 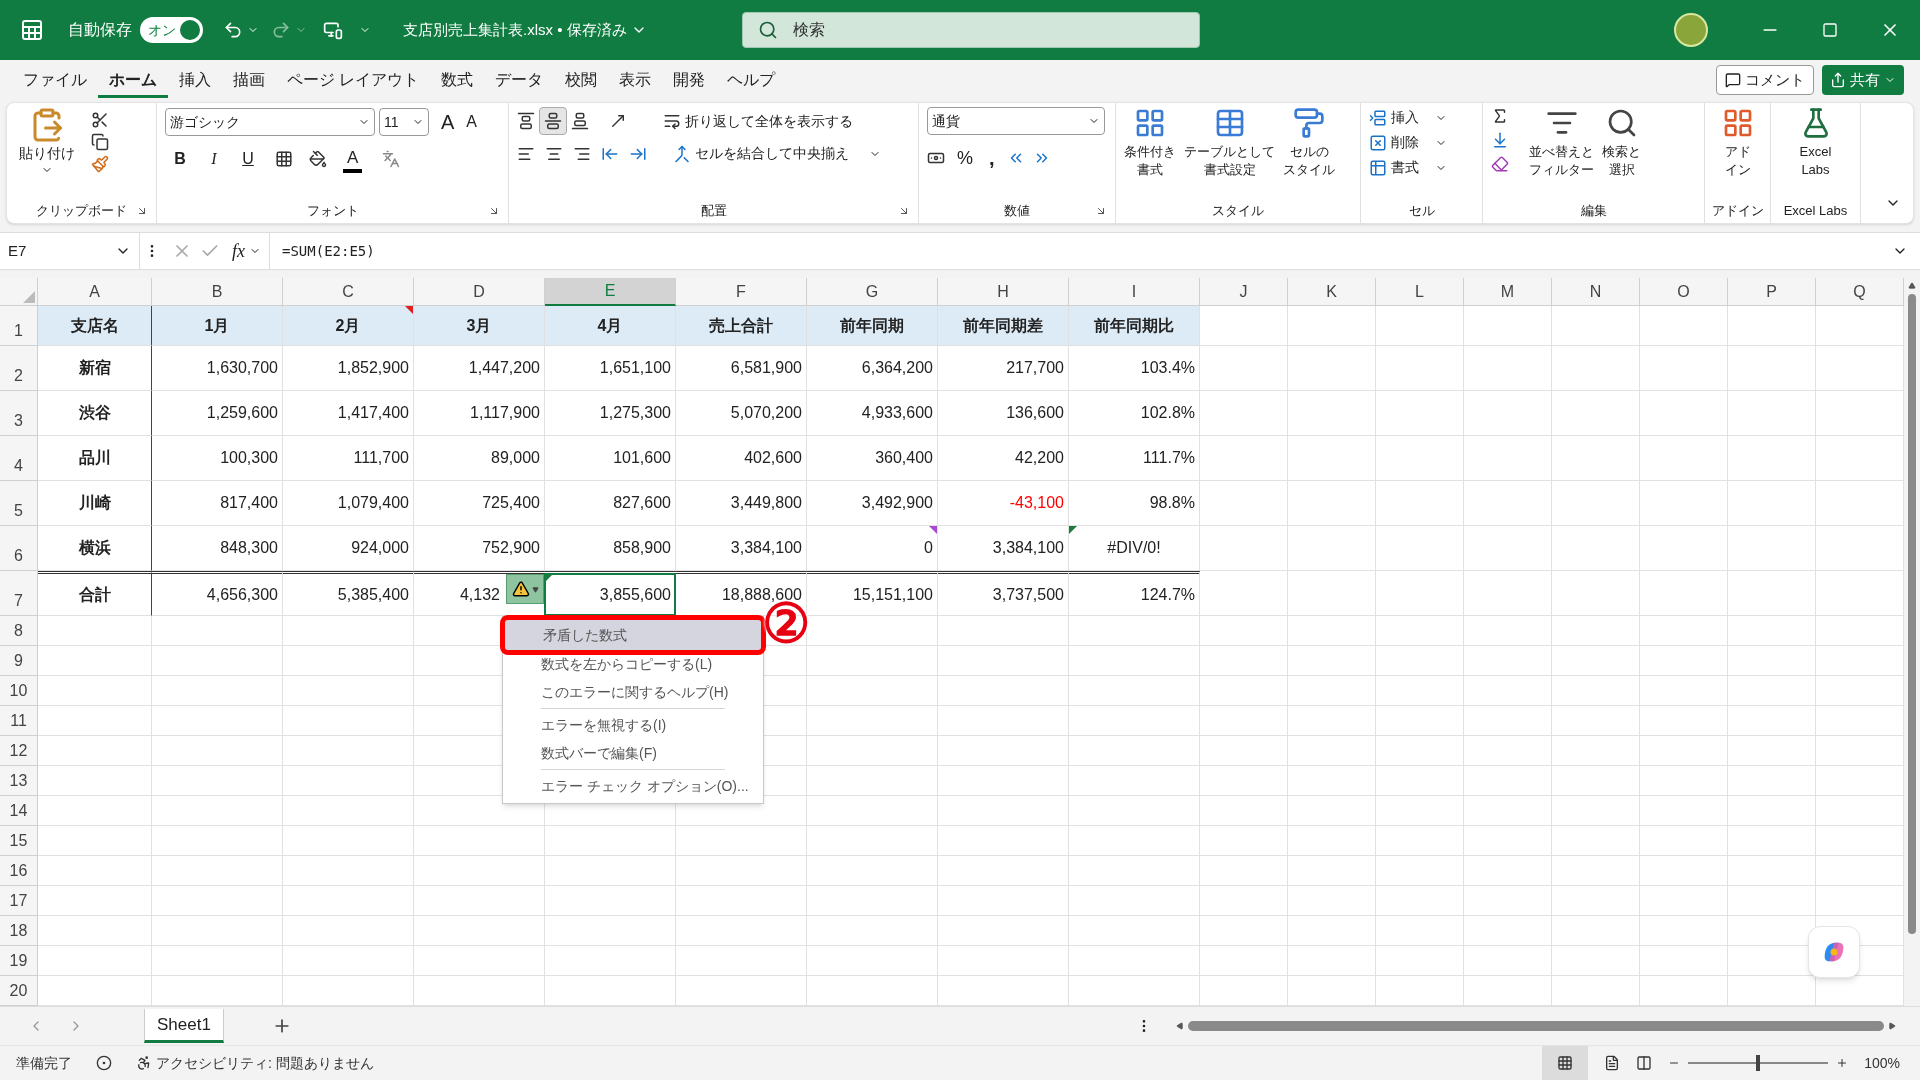 What do you see at coordinates (284, 159) in the screenshot?
I see `borders-icon` at bounding box center [284, 159].